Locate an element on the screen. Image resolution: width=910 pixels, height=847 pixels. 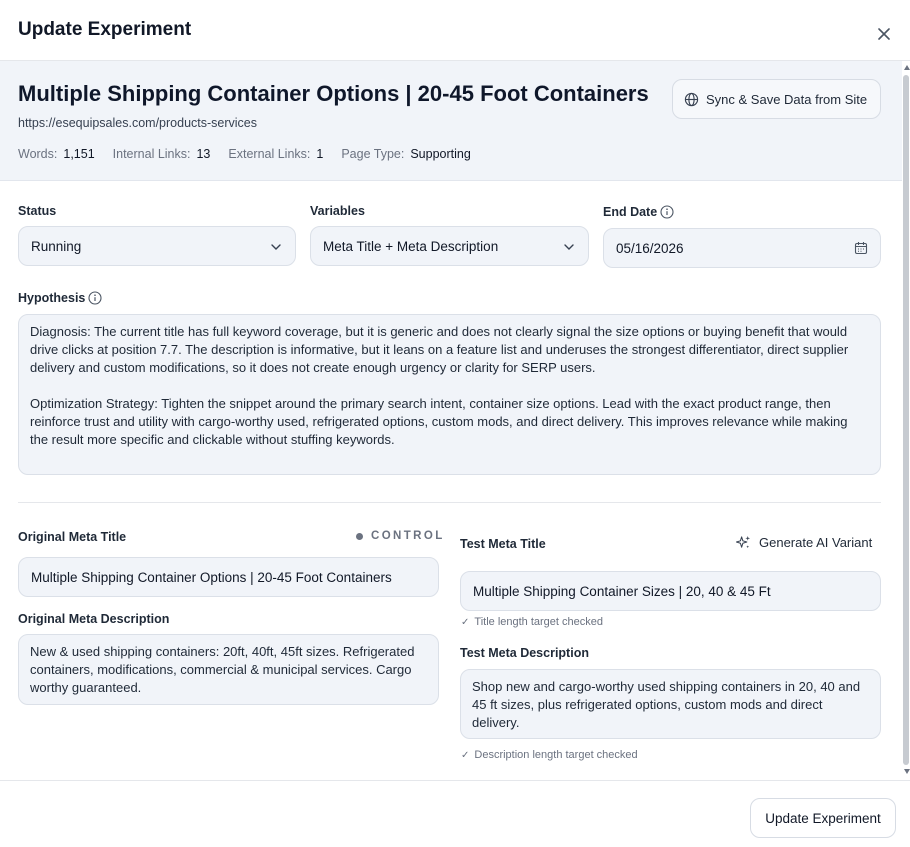
globe-icon is located at coordinates (691, 99).